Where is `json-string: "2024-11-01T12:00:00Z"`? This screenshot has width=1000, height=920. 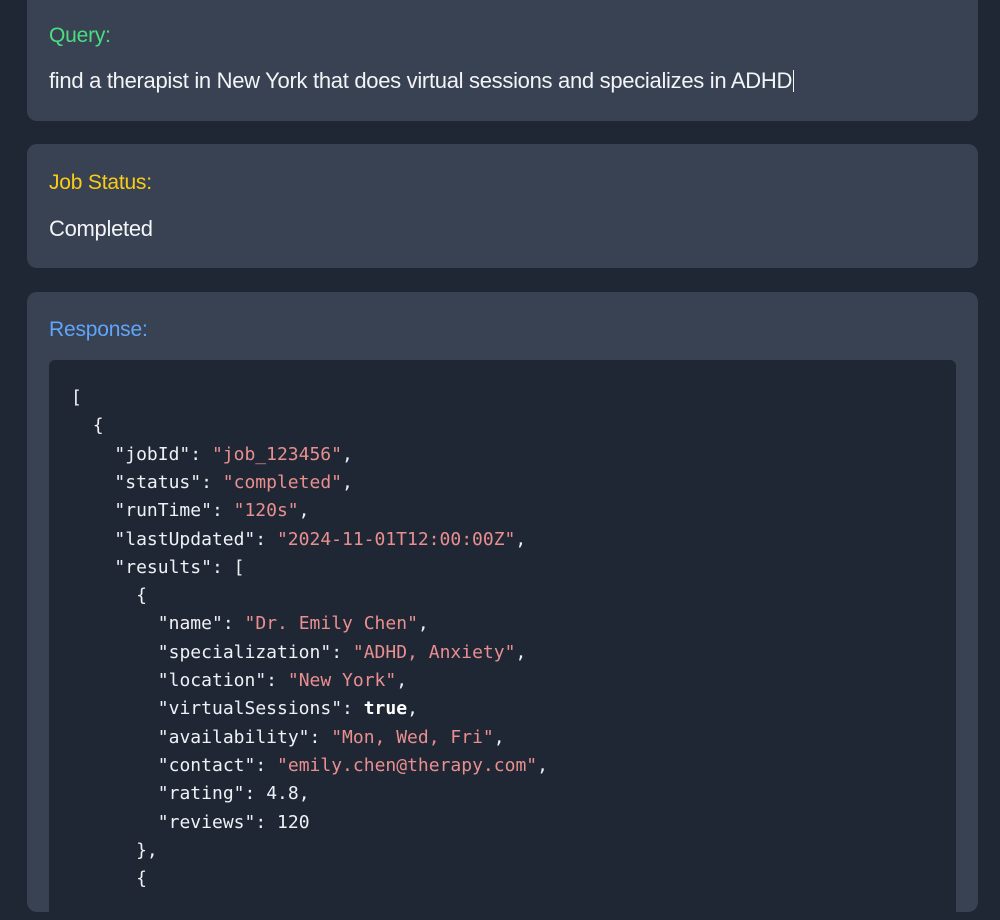
json-string: "2024-11-01T12:00:00Z" is located at coordinates (396, 539).